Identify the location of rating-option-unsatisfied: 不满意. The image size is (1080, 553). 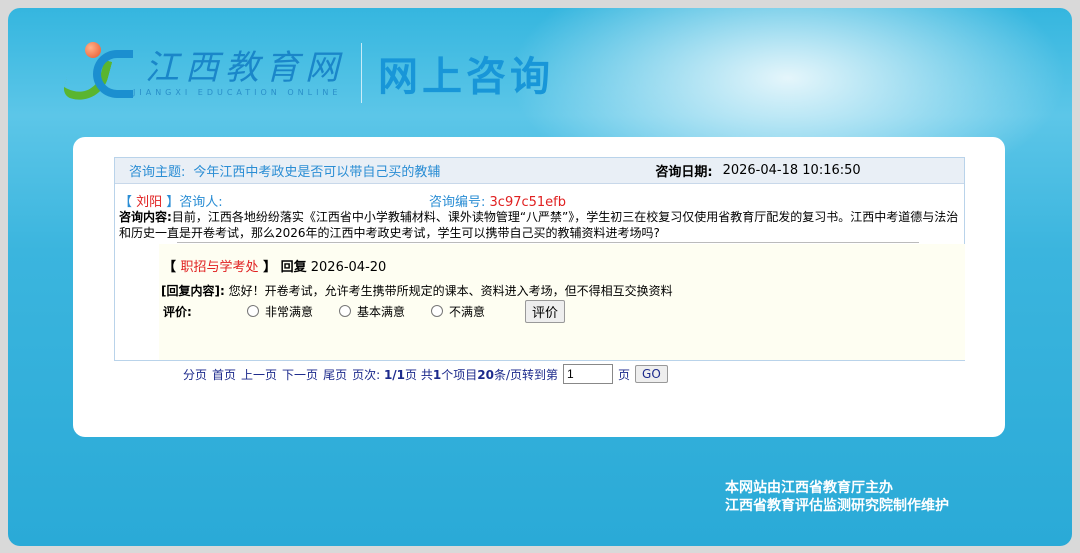
(478, 311).